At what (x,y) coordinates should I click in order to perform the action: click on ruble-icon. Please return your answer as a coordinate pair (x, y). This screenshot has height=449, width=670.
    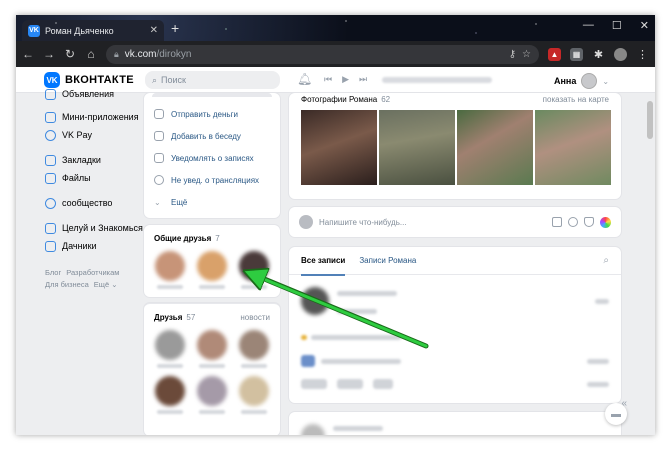
    Looking at the image, I should click on (50, 135).